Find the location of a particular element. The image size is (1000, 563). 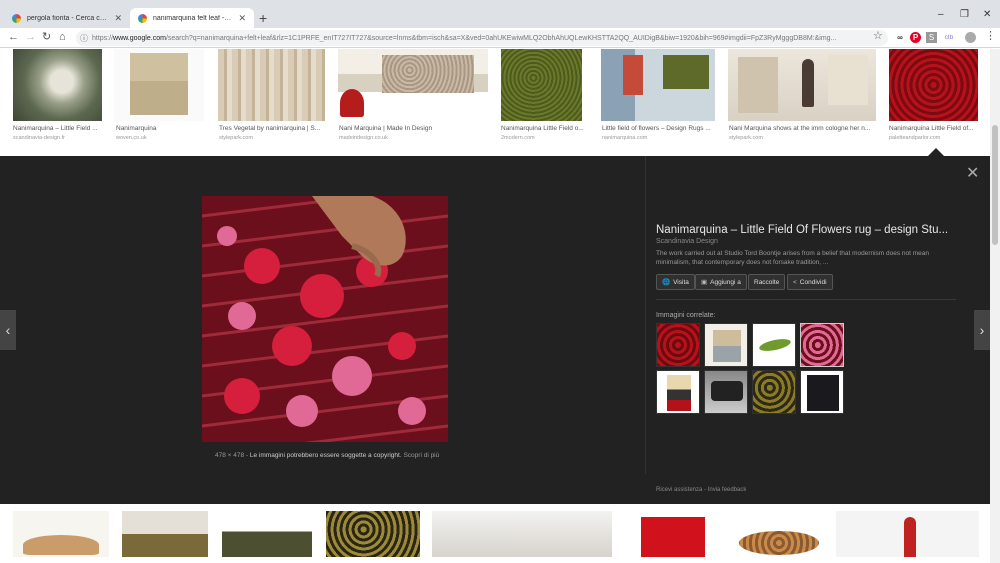

collections-button: Raccolte is located at coordinates (767, 282).